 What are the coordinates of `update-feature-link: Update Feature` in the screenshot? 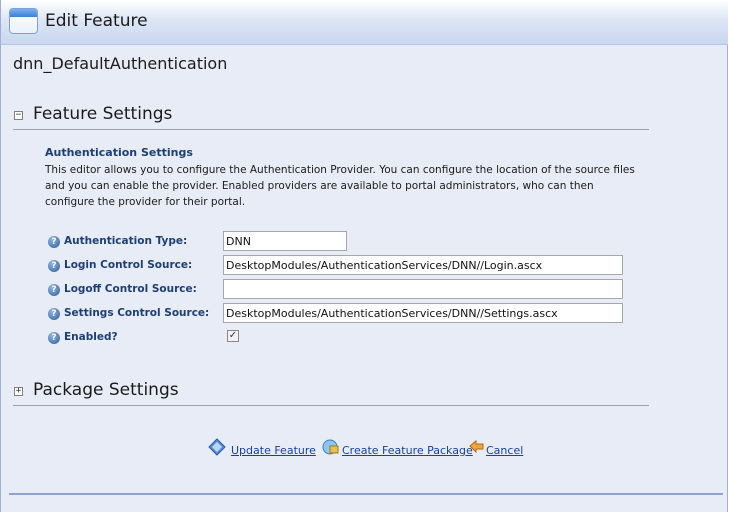 It's located at (273, 450).